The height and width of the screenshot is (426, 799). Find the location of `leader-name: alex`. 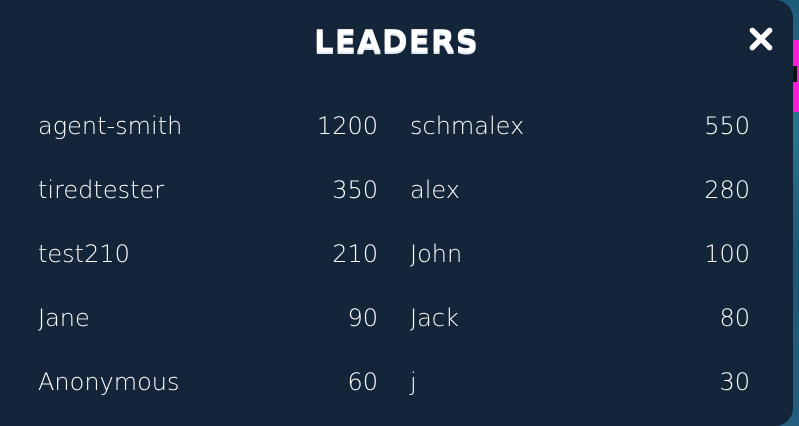

leader-name: alex is located at coordinates (435, 190).